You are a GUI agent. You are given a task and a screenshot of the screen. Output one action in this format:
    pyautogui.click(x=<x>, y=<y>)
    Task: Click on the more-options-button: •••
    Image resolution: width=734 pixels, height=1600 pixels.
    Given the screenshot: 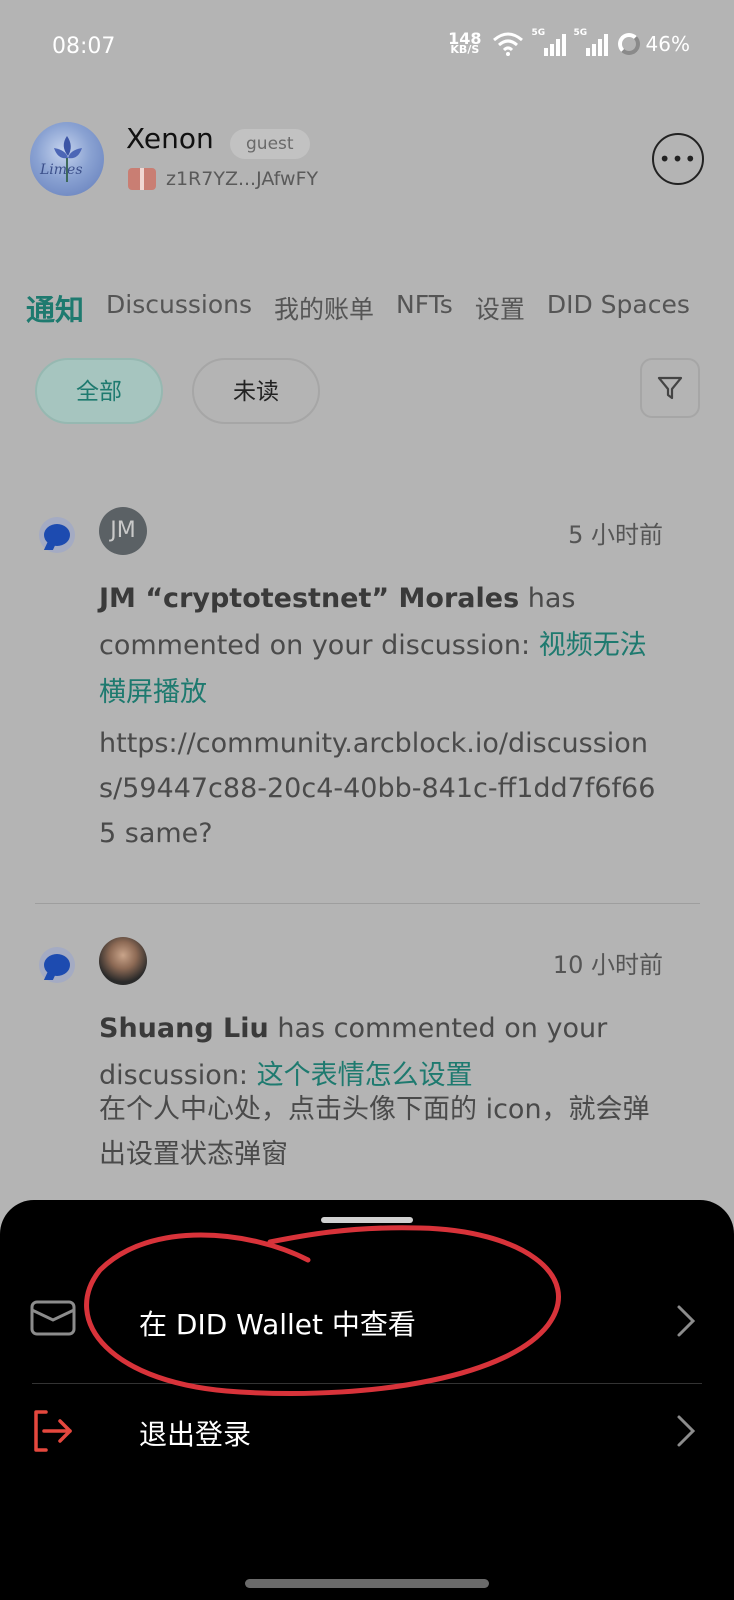 What is the action you would take?
    pyautogui.click(x=678, y=159)
    